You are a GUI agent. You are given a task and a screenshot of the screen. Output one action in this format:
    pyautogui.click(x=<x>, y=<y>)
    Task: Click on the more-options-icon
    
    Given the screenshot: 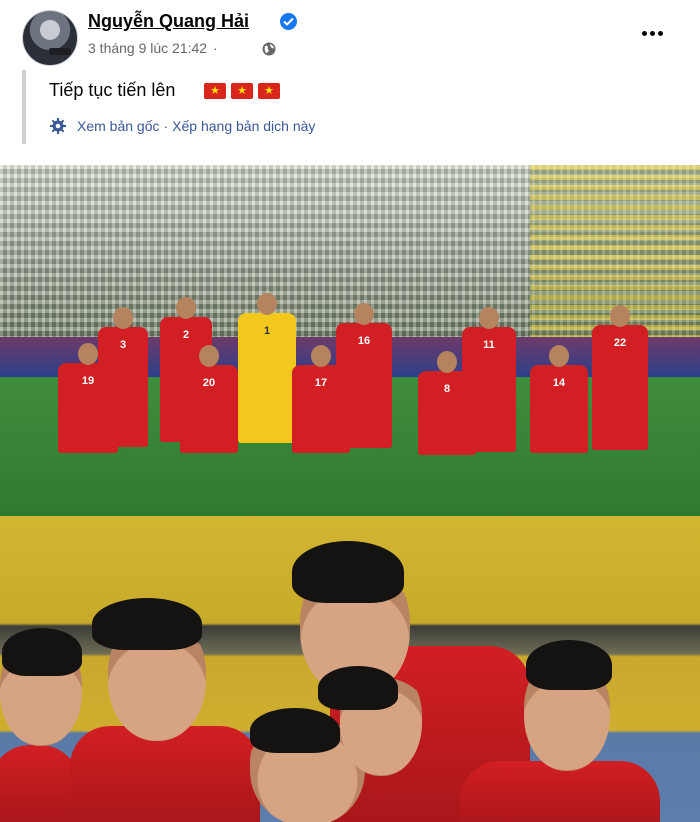 What is the action you would take?
    pyautogui.click(x=652, y=33)
    